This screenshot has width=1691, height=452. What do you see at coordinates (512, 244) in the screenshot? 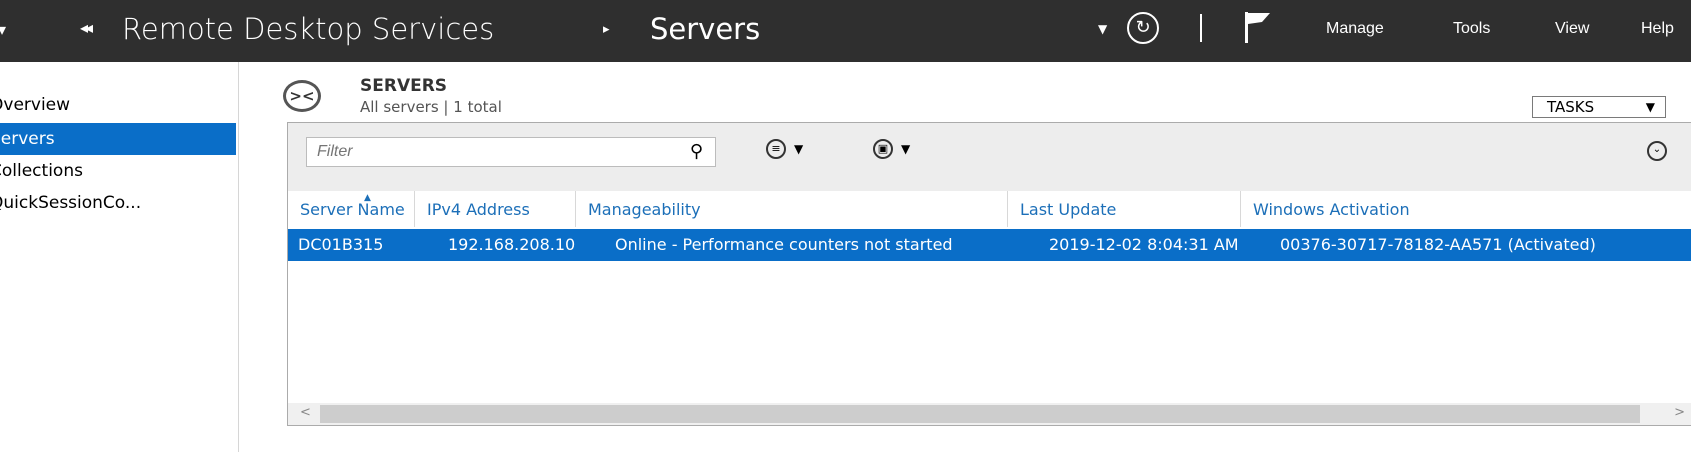
I see `cell-ipv4-address: 192.168.208.10` at bounding box center [512, 244].